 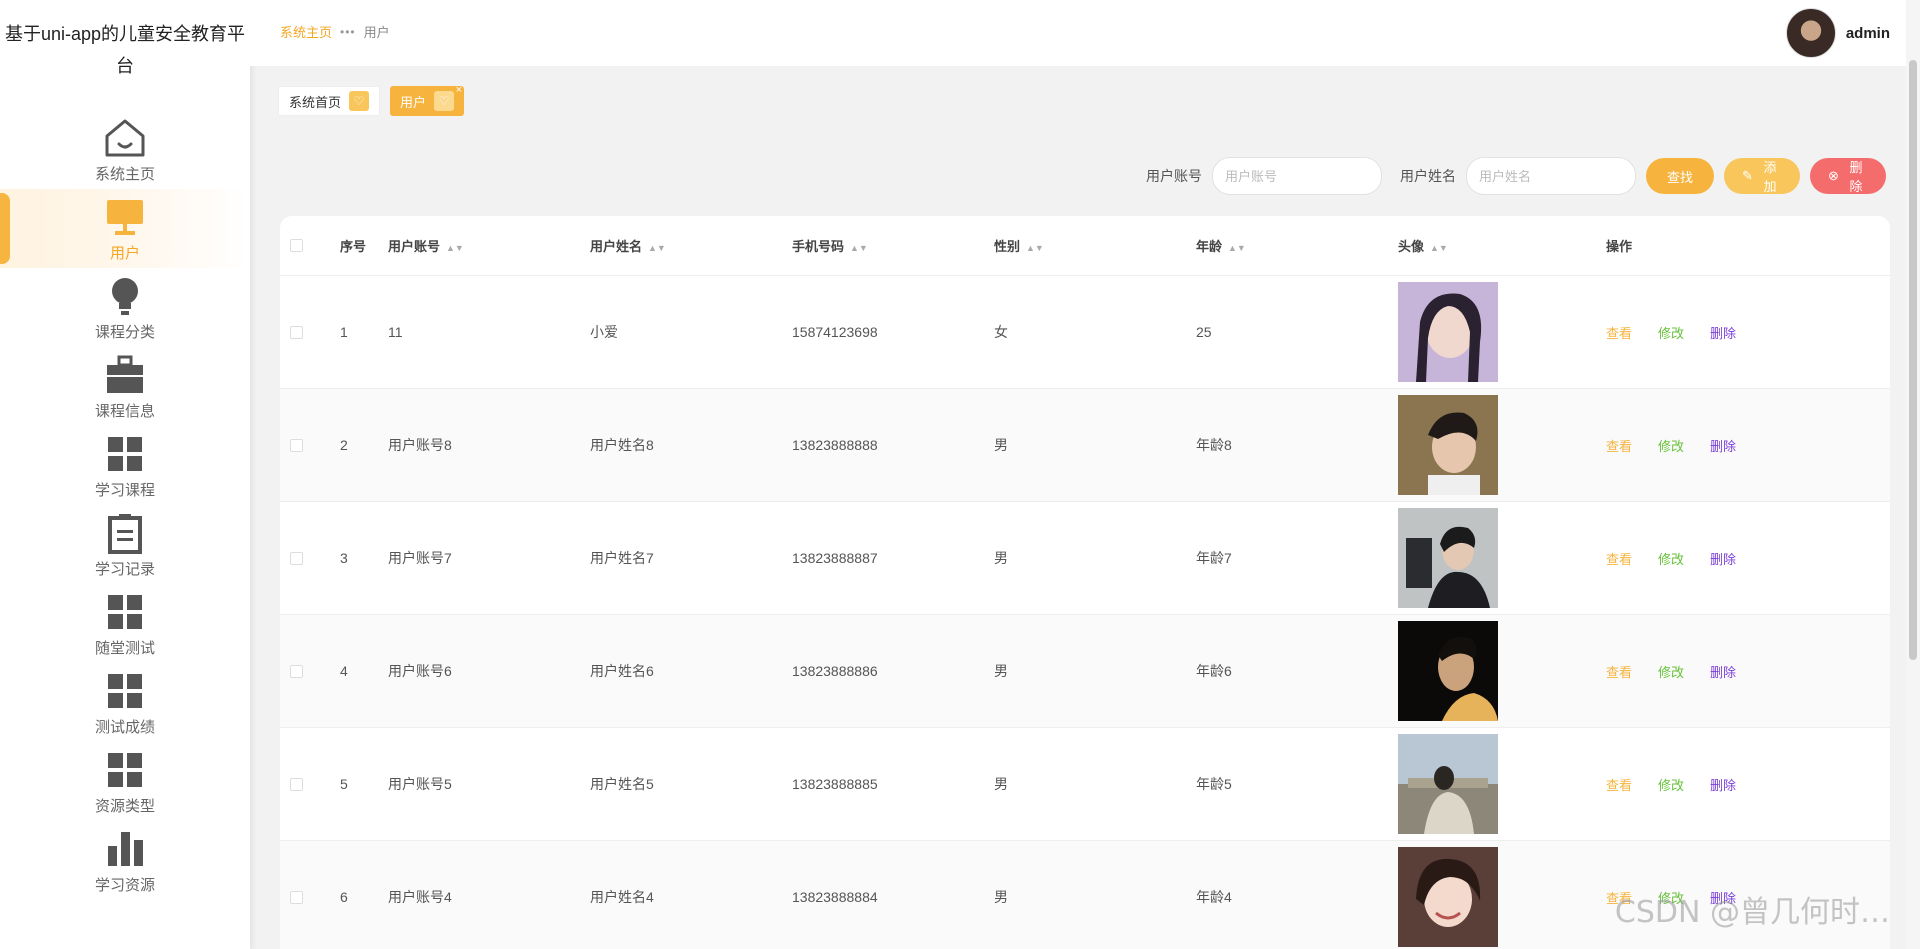 What do you see at coordinates (125, 860) in the screenshot?
I see `sidebar-item-study-resource: 学习资源` at bounding box center [125, 860].